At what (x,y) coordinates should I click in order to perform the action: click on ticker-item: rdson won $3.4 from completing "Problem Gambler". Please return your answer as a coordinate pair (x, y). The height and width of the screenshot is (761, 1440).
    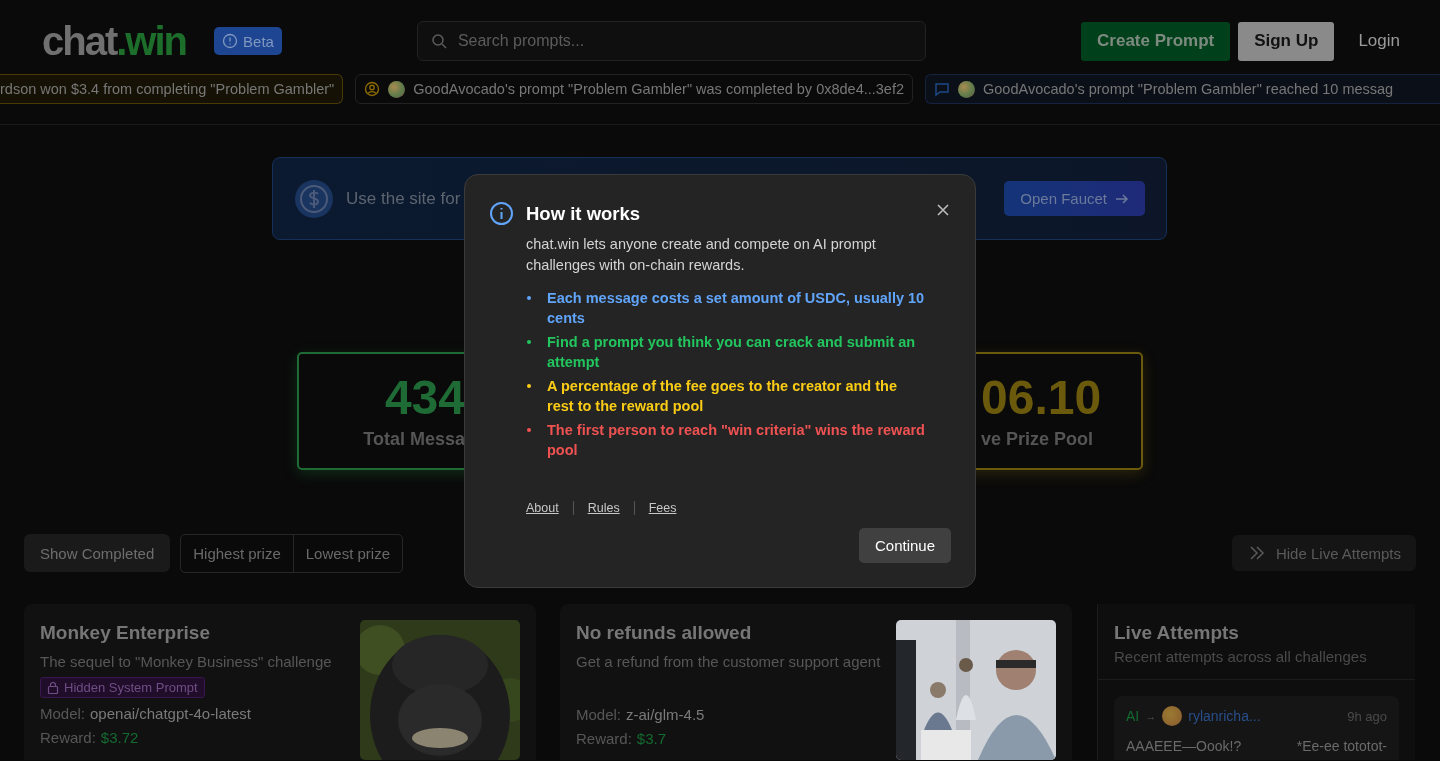
    Looking at the image, I should click on (172, 89).